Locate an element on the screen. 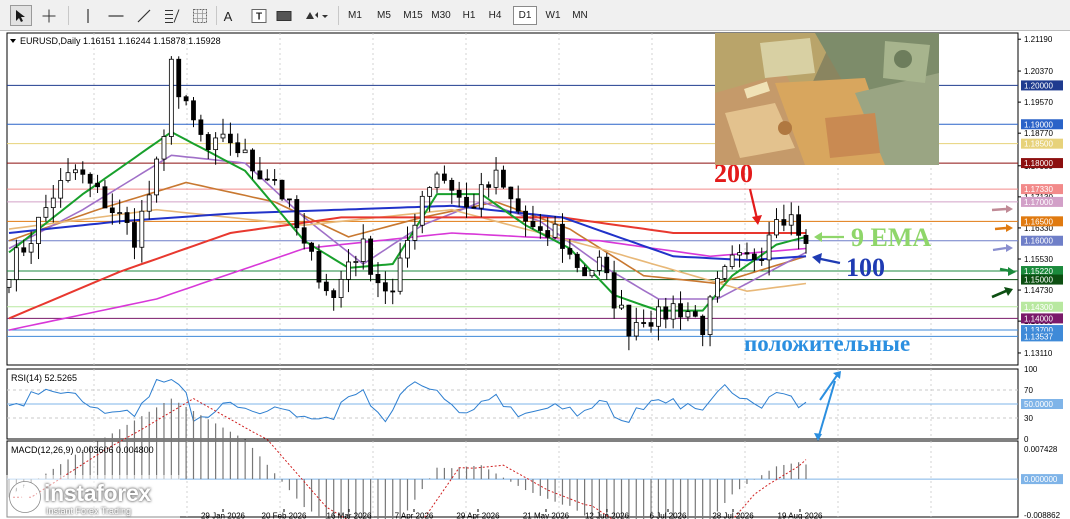 Image resolution: width=1070 pixels, height=519 pixels. rectangle-tool-button is located at coordinates (284, 15).